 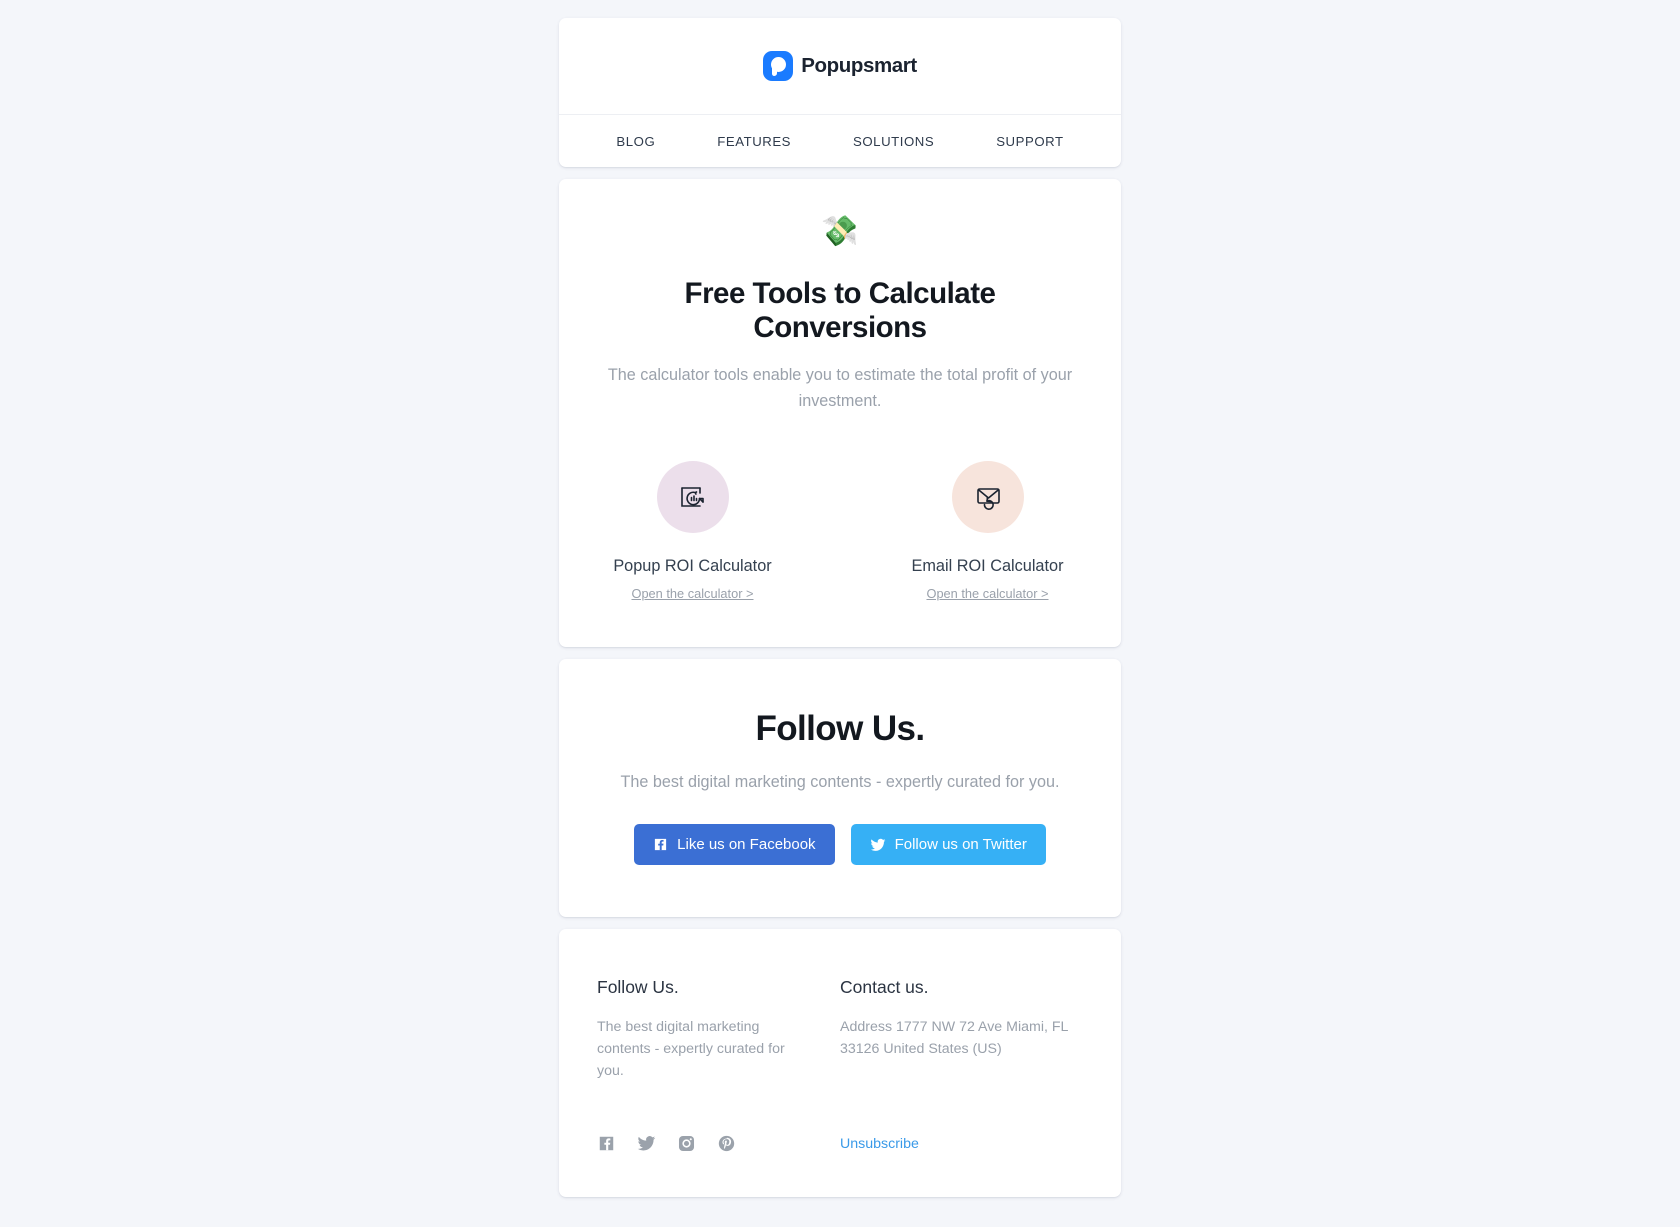 What do you see at coordinates (893, 141) in the screenshot?
I see `nav-item-solutions: SOLUTIONS` at bounding box center [893, 141].